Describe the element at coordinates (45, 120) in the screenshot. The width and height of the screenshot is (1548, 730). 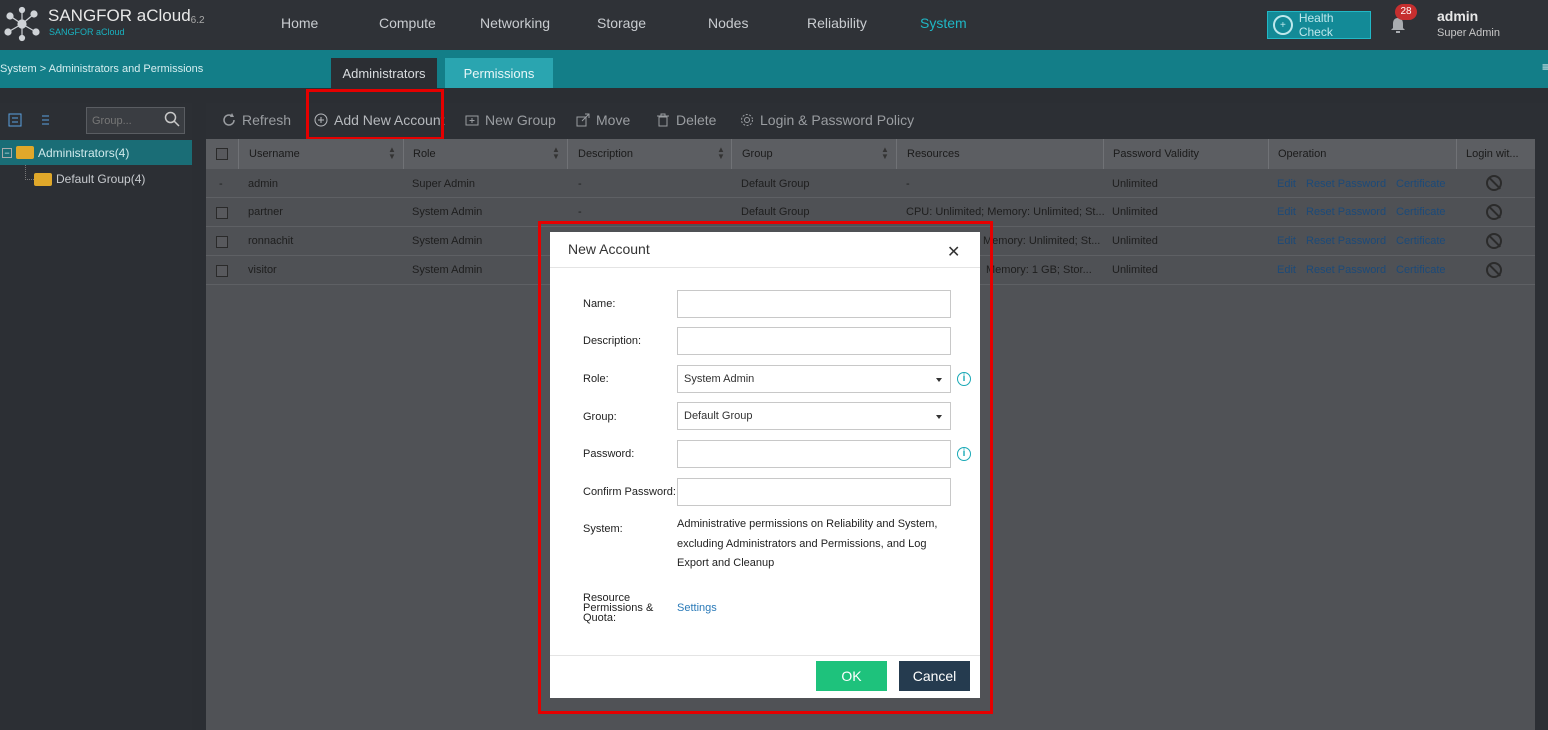
I see `collapse-all-icon` at that location.